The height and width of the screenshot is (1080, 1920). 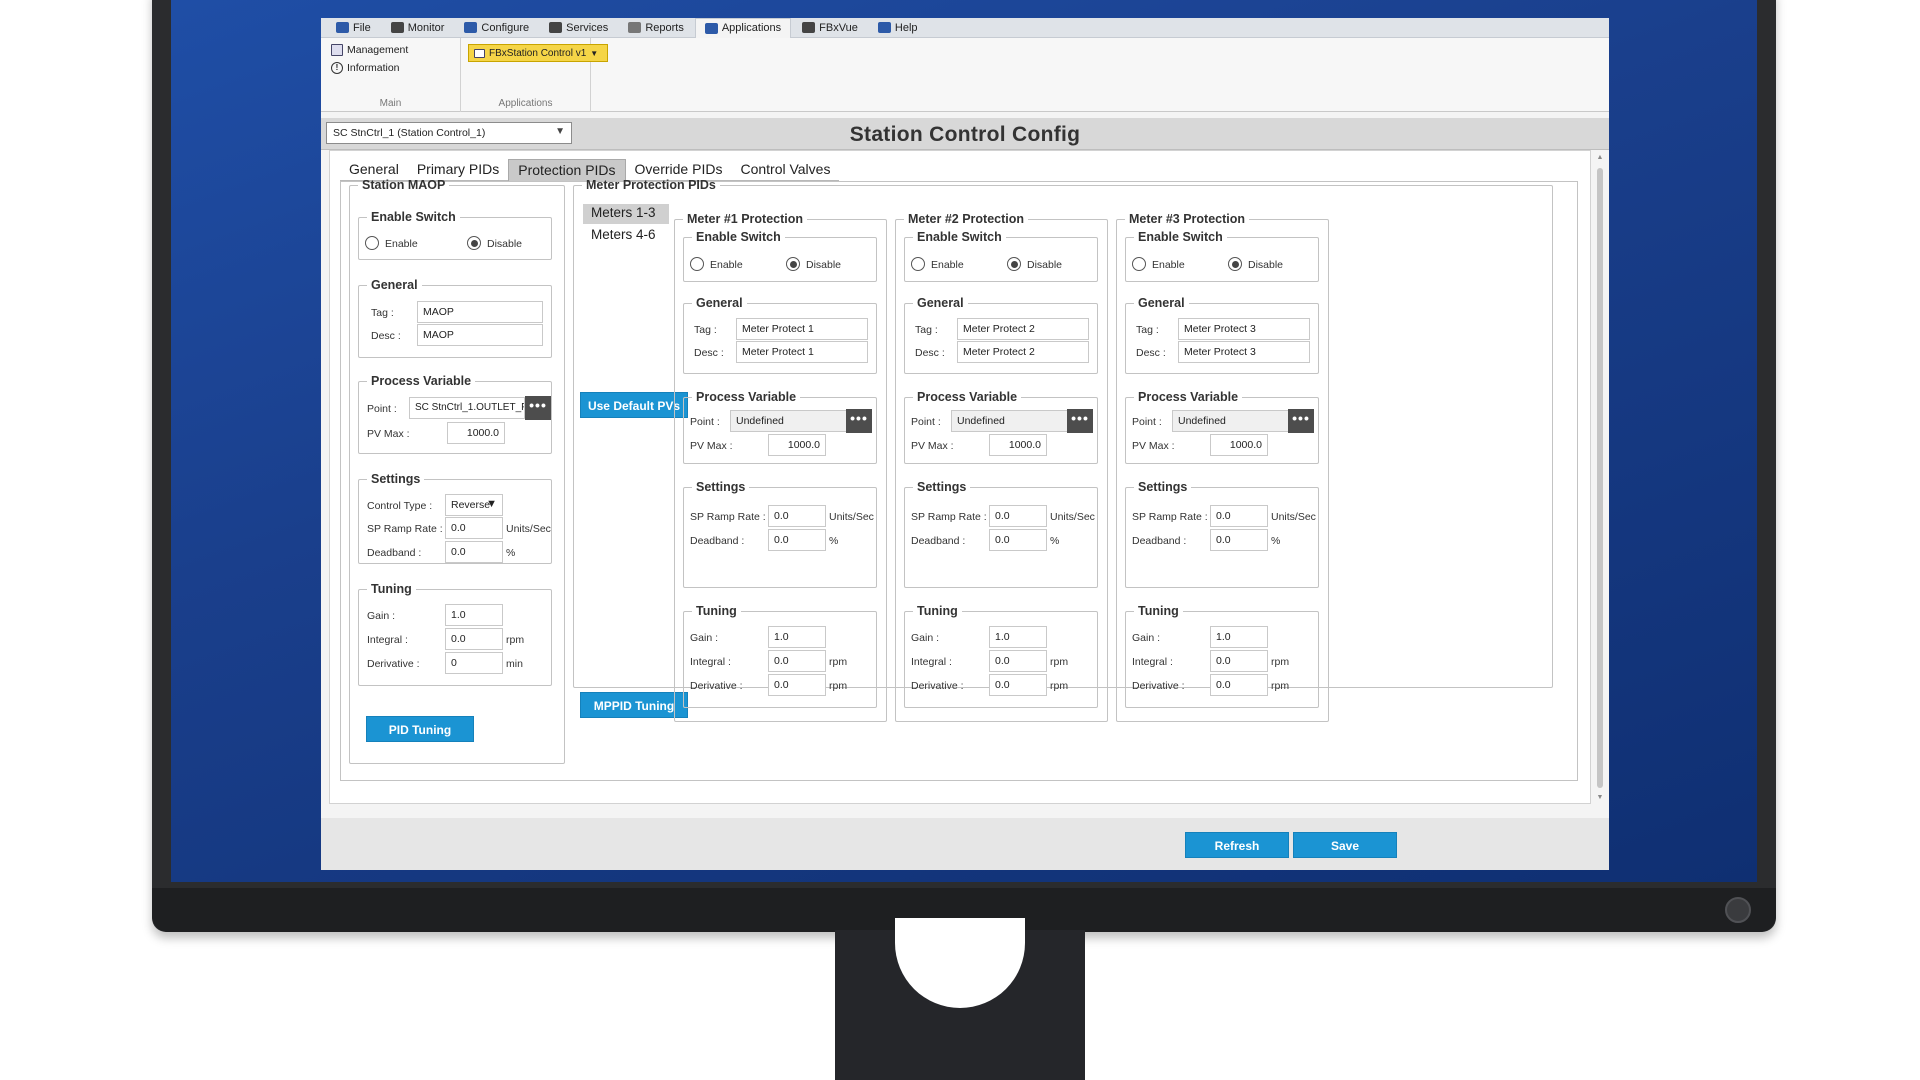 What do you see at coordinates (634, 705) in the screenshot?
I see `mppid-tuning-button: MPPID Tuning` at bounding box center [634, 705].